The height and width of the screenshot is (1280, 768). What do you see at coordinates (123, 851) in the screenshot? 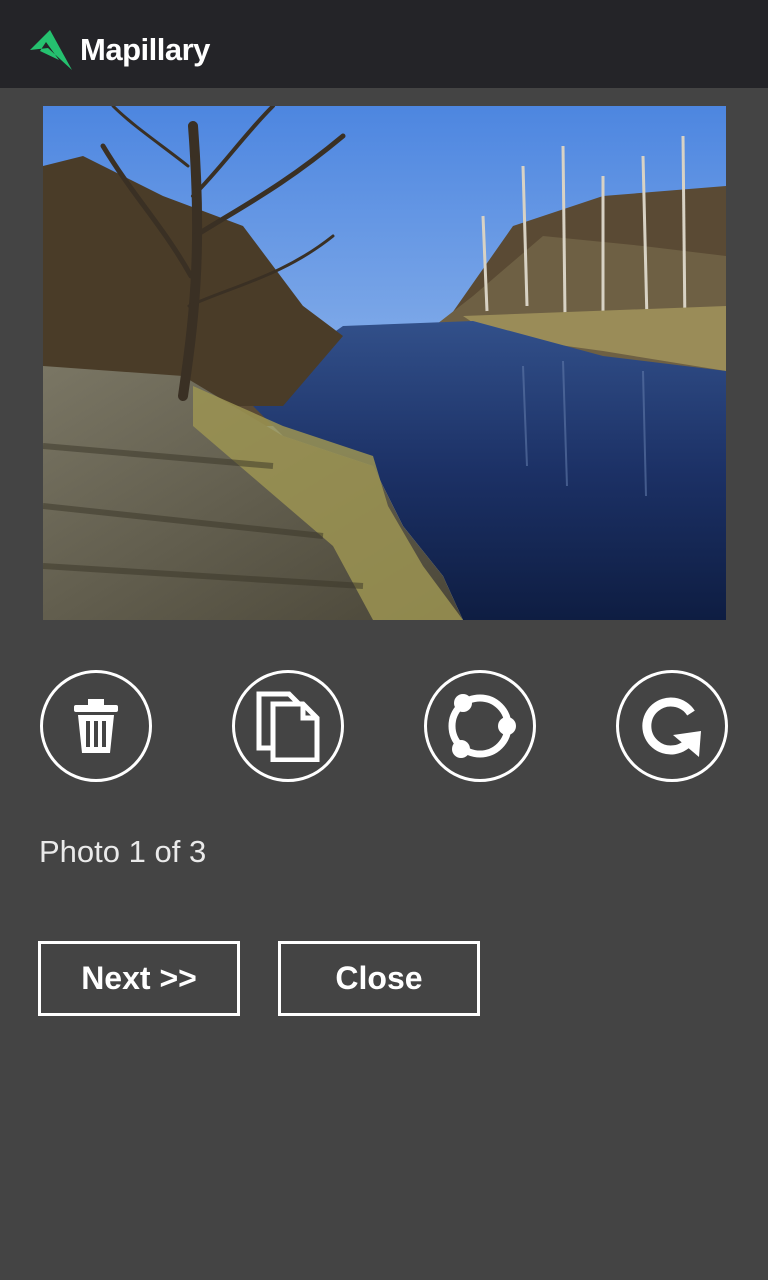
I see `photo-counter: Photo 1 of 3` at bounding box center [123, 851].